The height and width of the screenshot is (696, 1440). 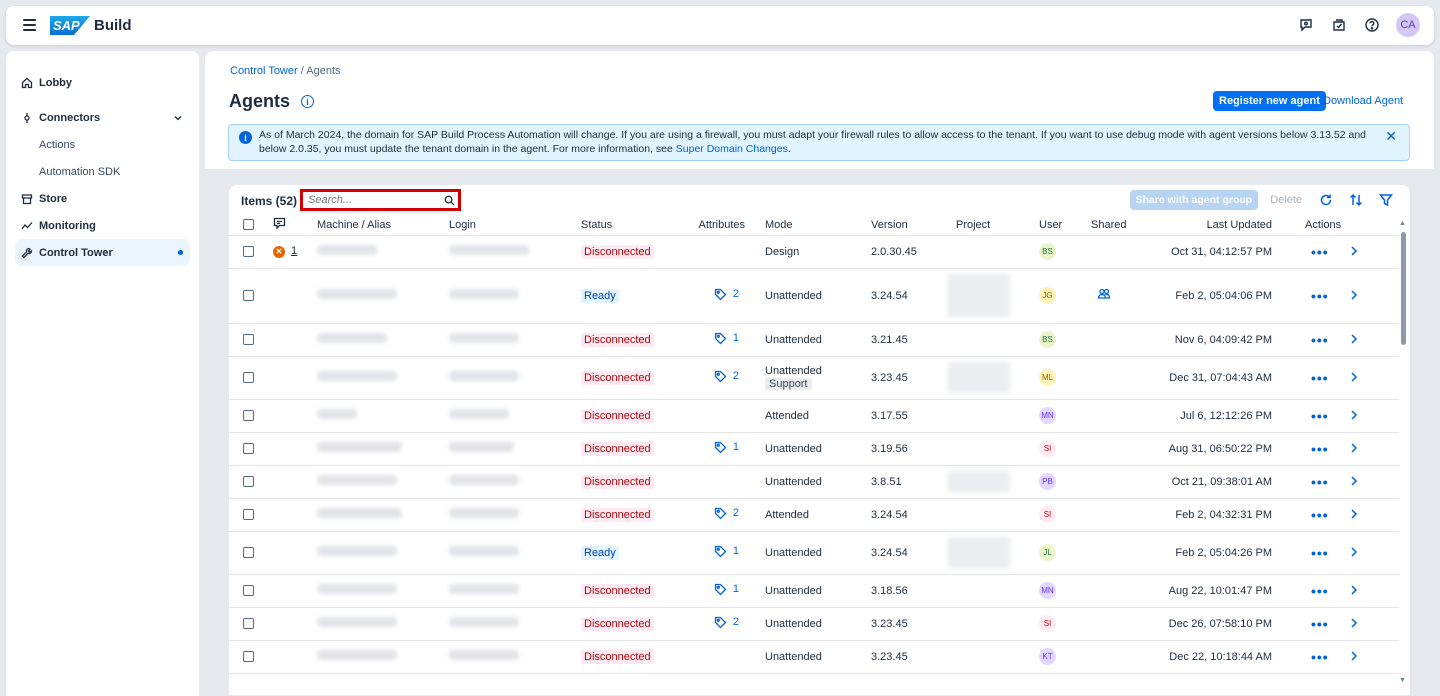 What do you see at coordinates (1118, 225) in the screenshot?
I see `col-shared: Shared` at bounding box center [1118, 225].